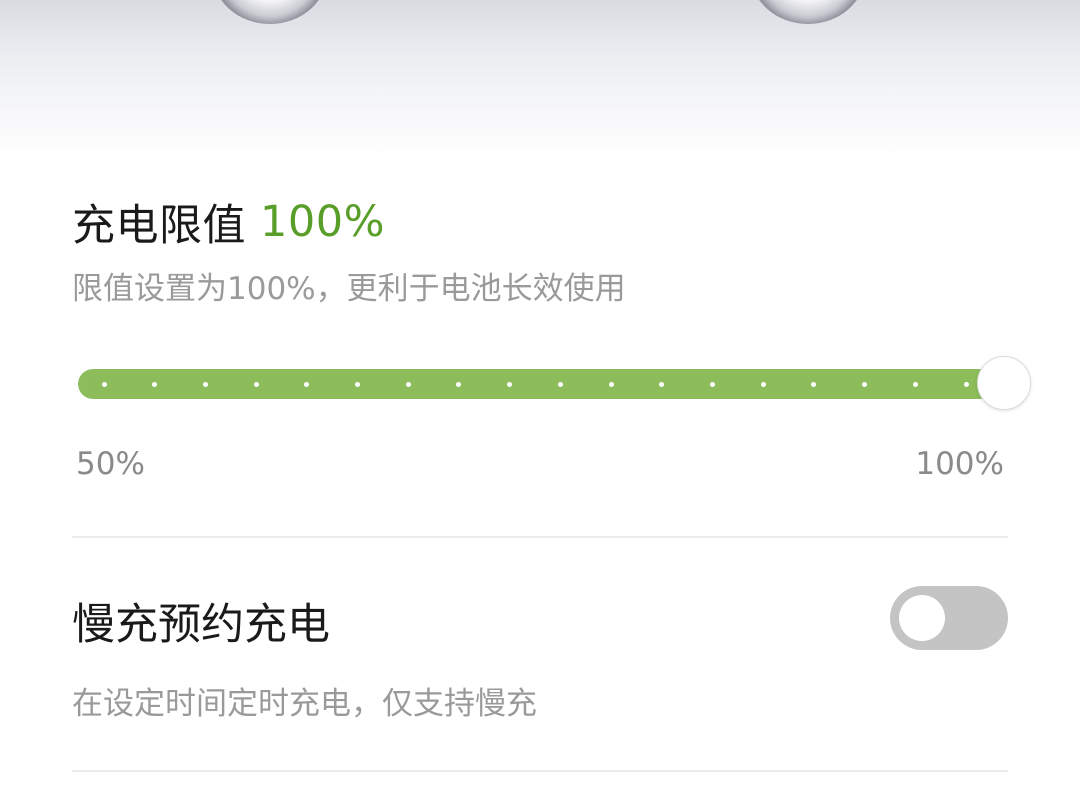  I want to click on slider-track, so click(541, 384).